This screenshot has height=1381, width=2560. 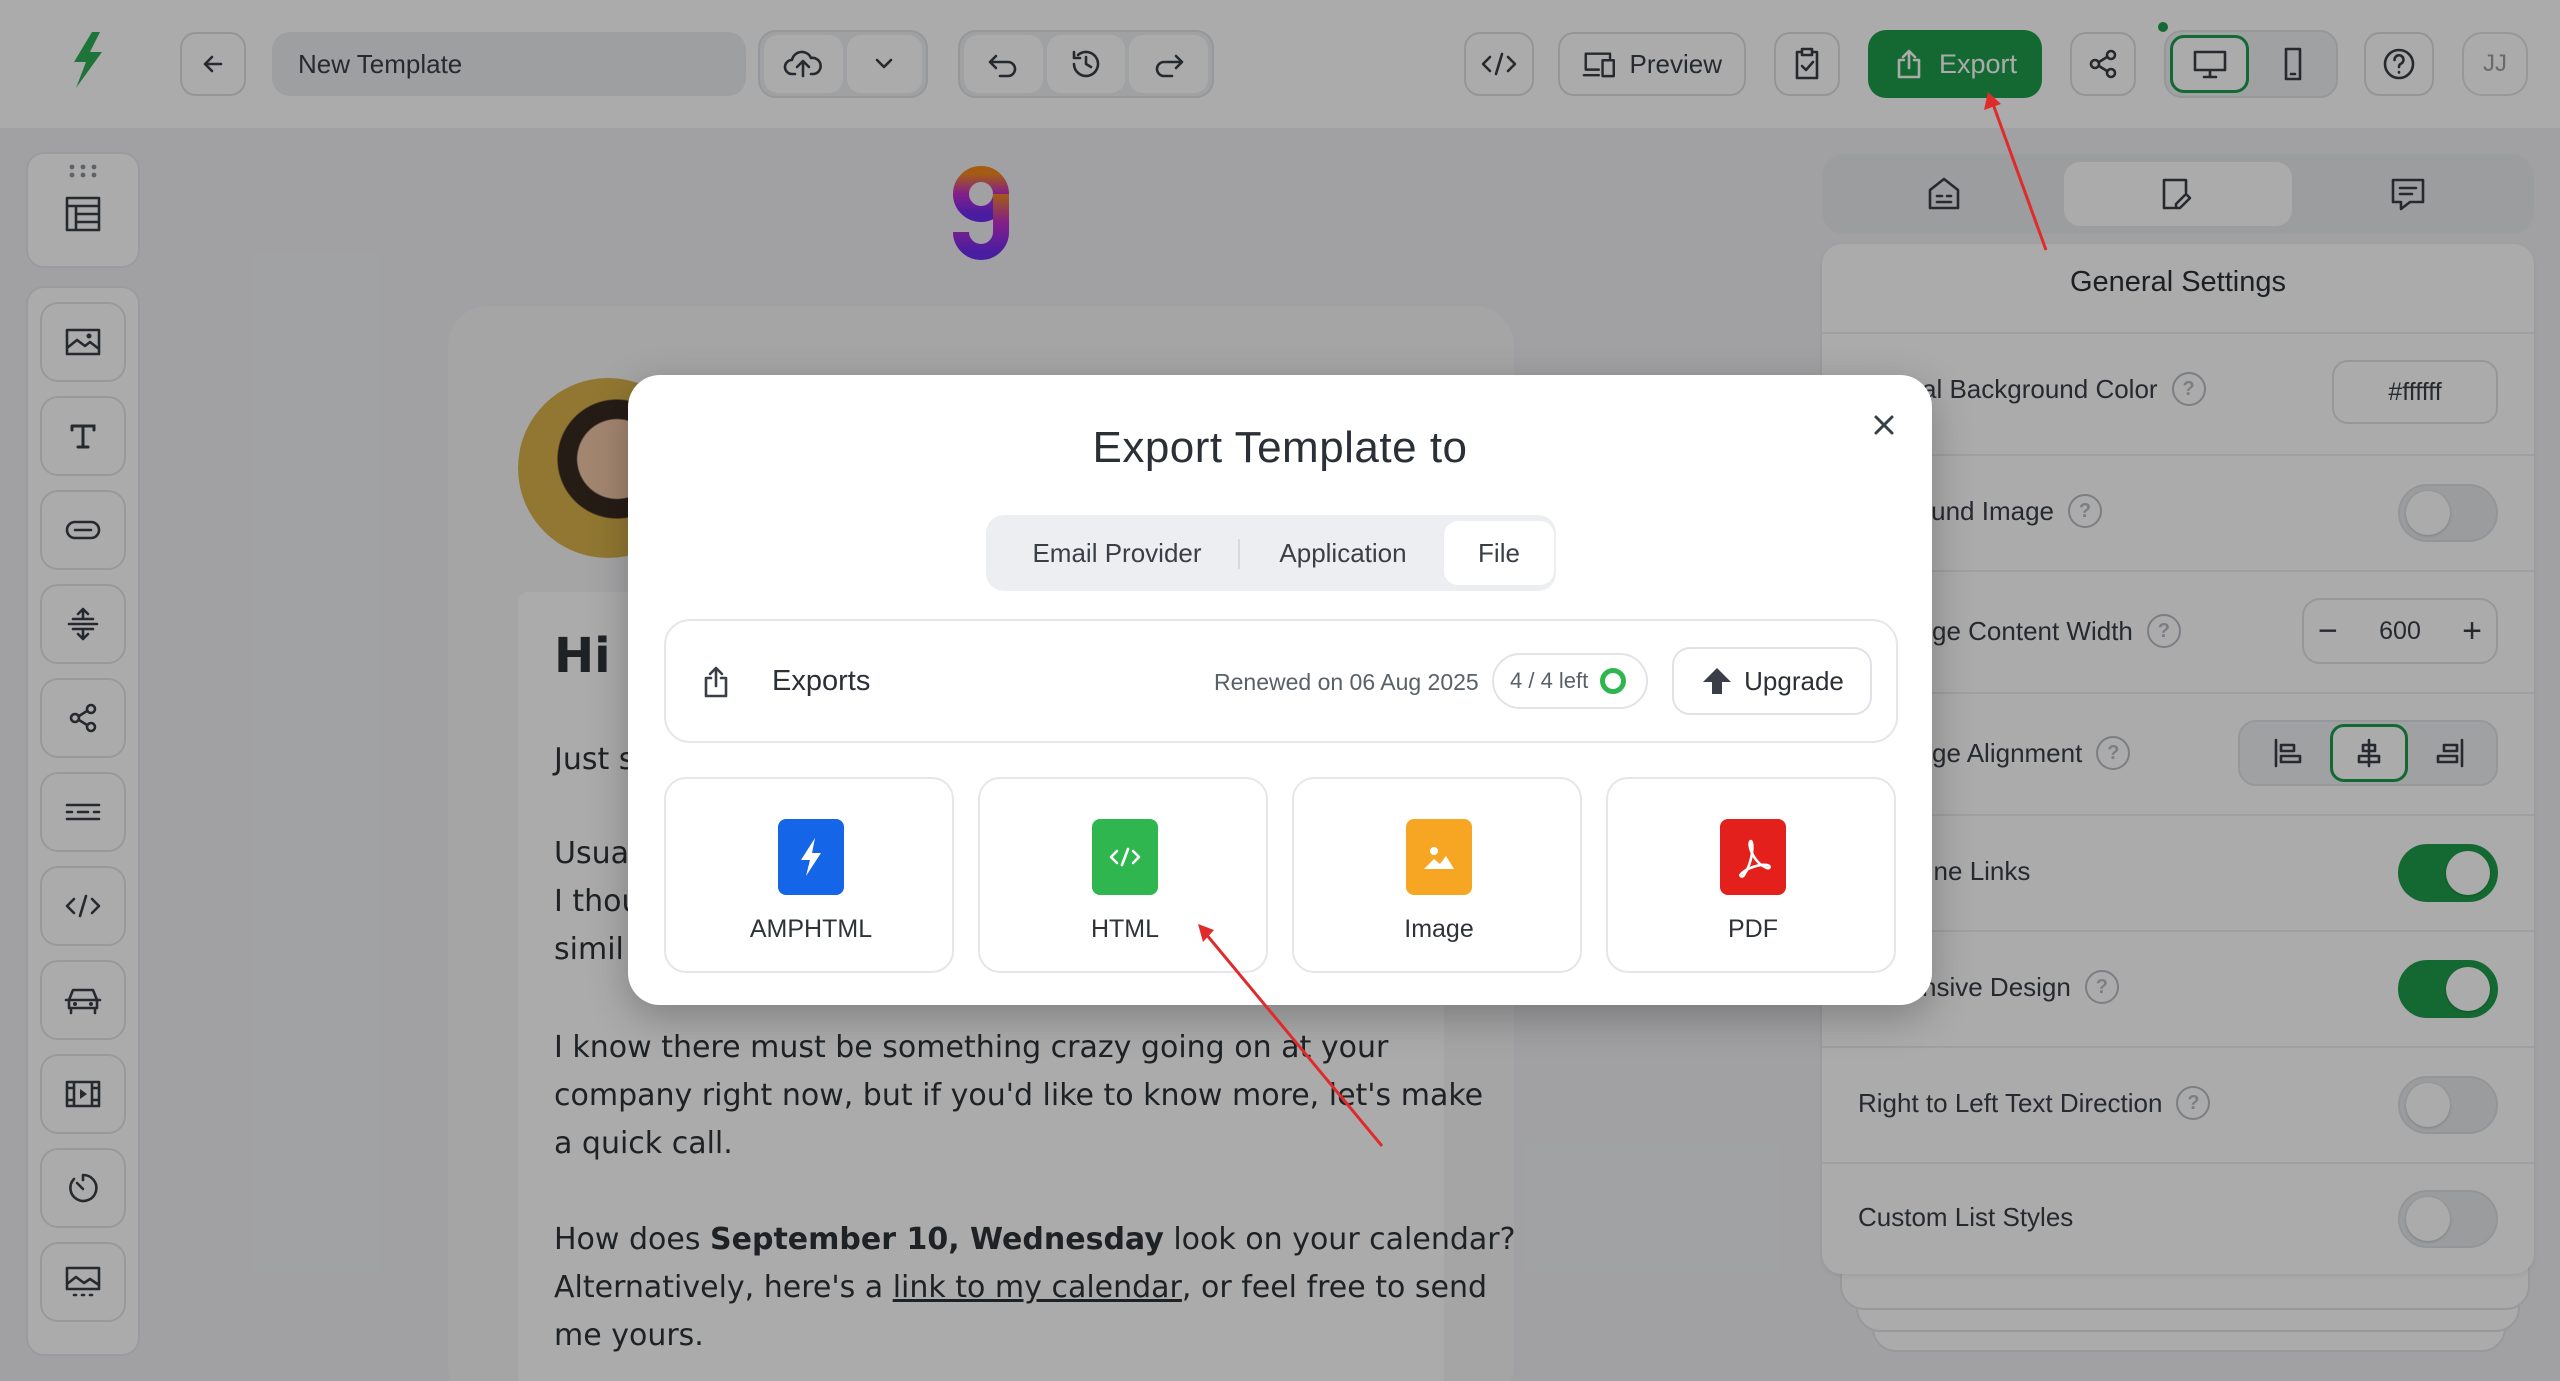 I want to click on arrow-to-html, so click(x=1294, y=1040).